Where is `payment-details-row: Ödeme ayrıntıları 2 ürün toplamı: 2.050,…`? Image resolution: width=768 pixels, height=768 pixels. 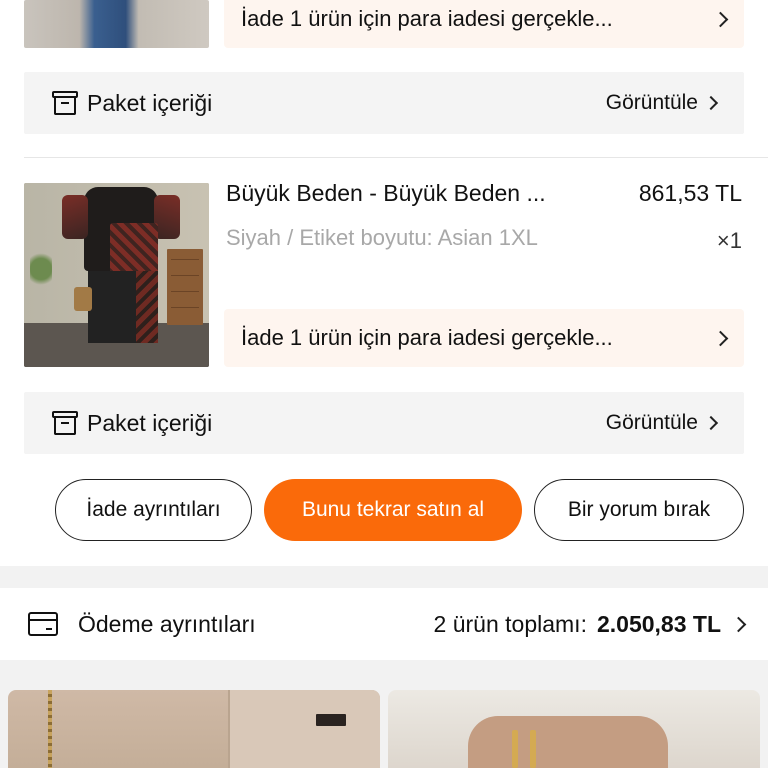
payment-details-row: Ödeme ayrıntıları 2 ürün toplamı: 2.050,… is located at coordinates (384, 624).